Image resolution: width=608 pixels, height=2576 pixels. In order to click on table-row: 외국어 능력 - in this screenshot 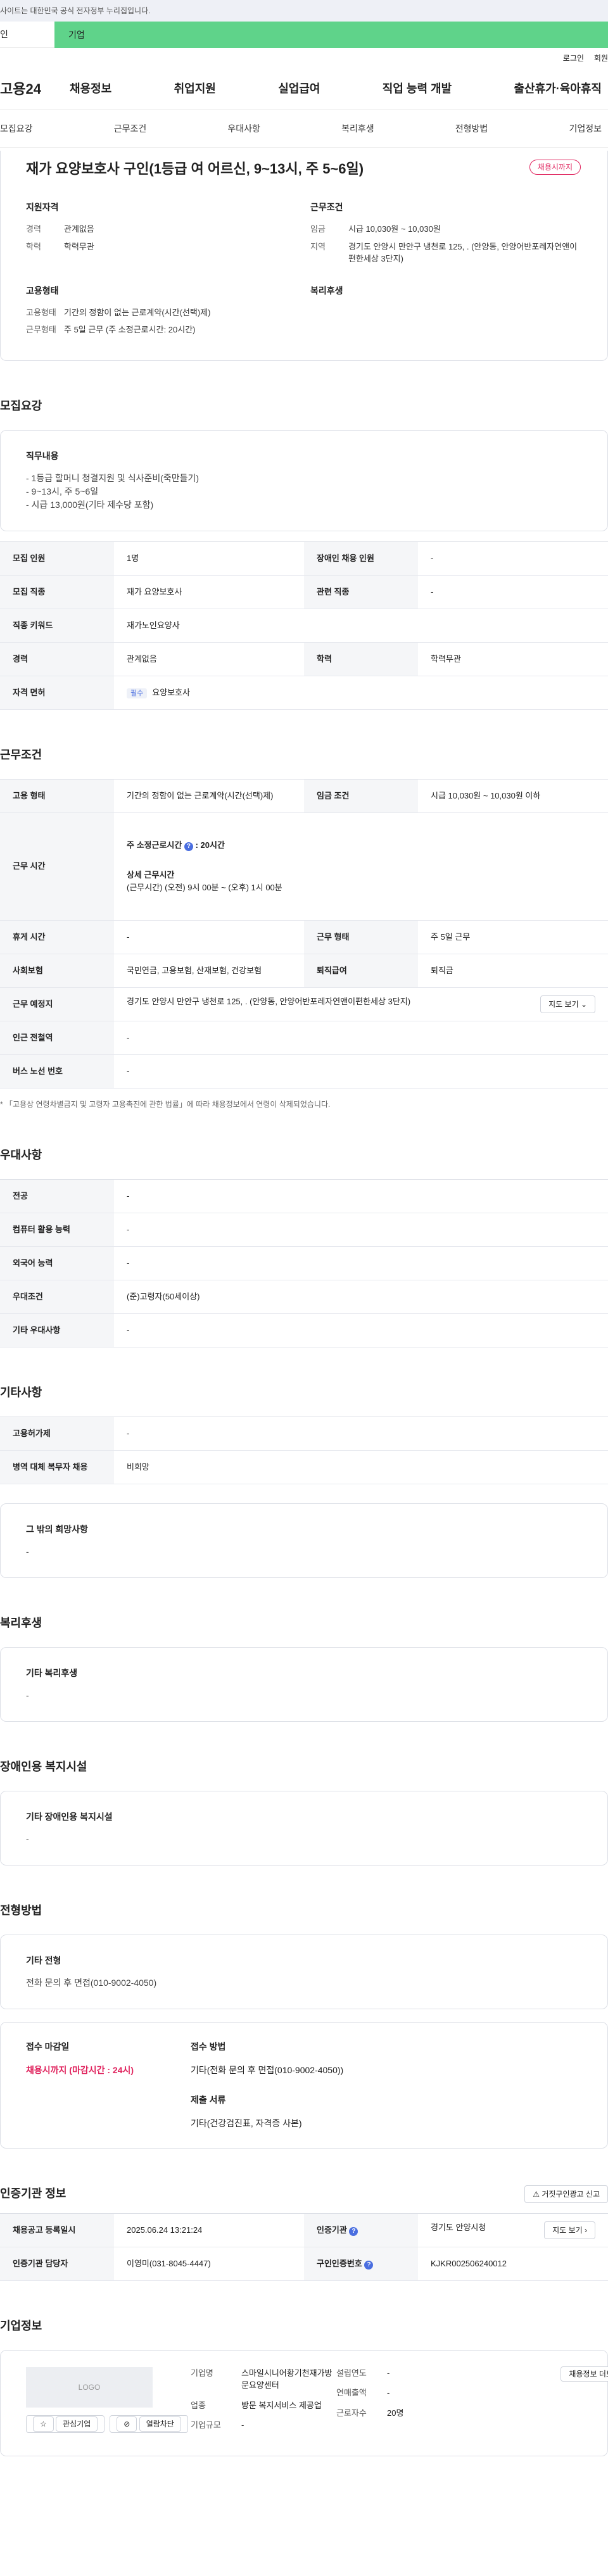, I will do `click(304, 1263)`.